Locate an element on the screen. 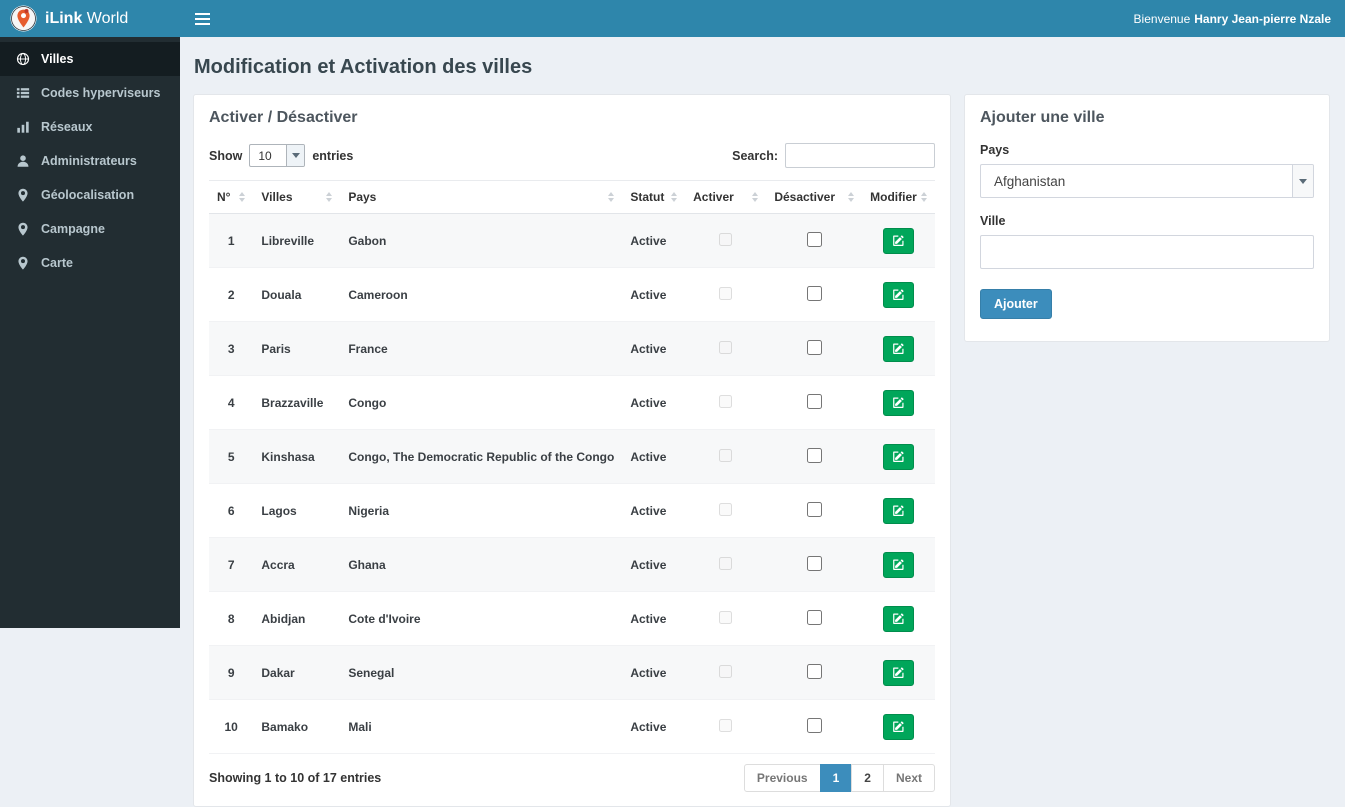 The height and width of the screenshot is (807, 1345). row-number-cell: 3 is located at coordinates (231, 349).